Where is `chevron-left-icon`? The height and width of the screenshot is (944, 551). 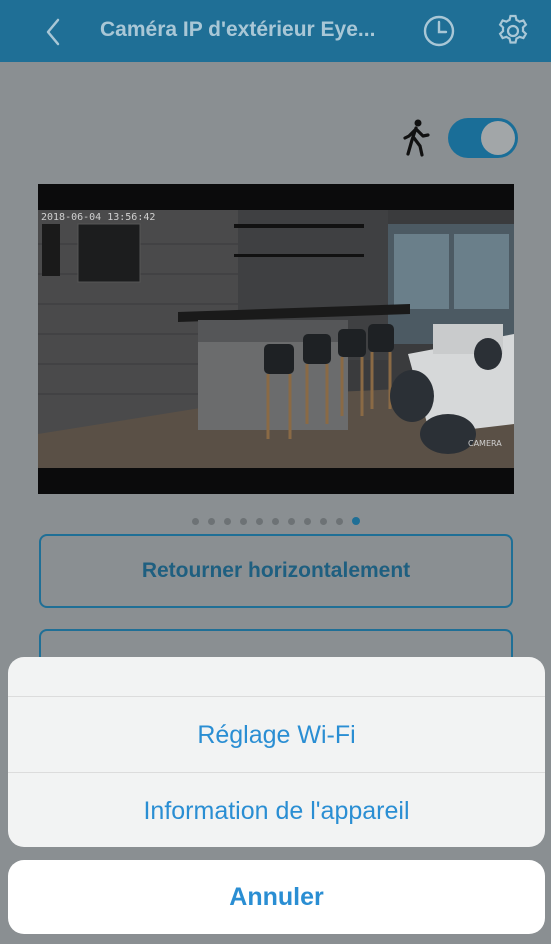 chevron-left-icon is located at coordinates (53, 32).